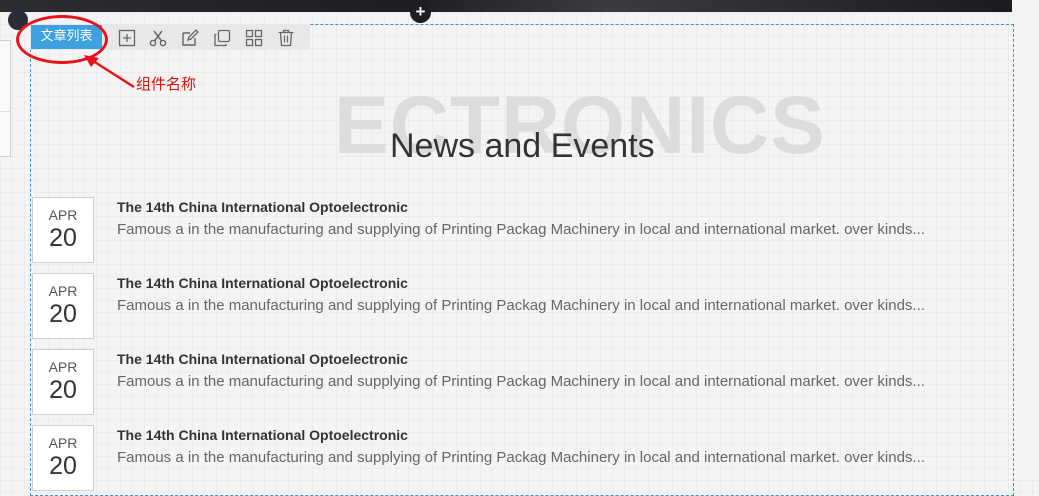 The width and height of the screenshot is (1039, 496). What do you see at coordinates (166, 84) in the screenshot?
I see `annotation-label: 组件名称` at bounding box center [166, 84].